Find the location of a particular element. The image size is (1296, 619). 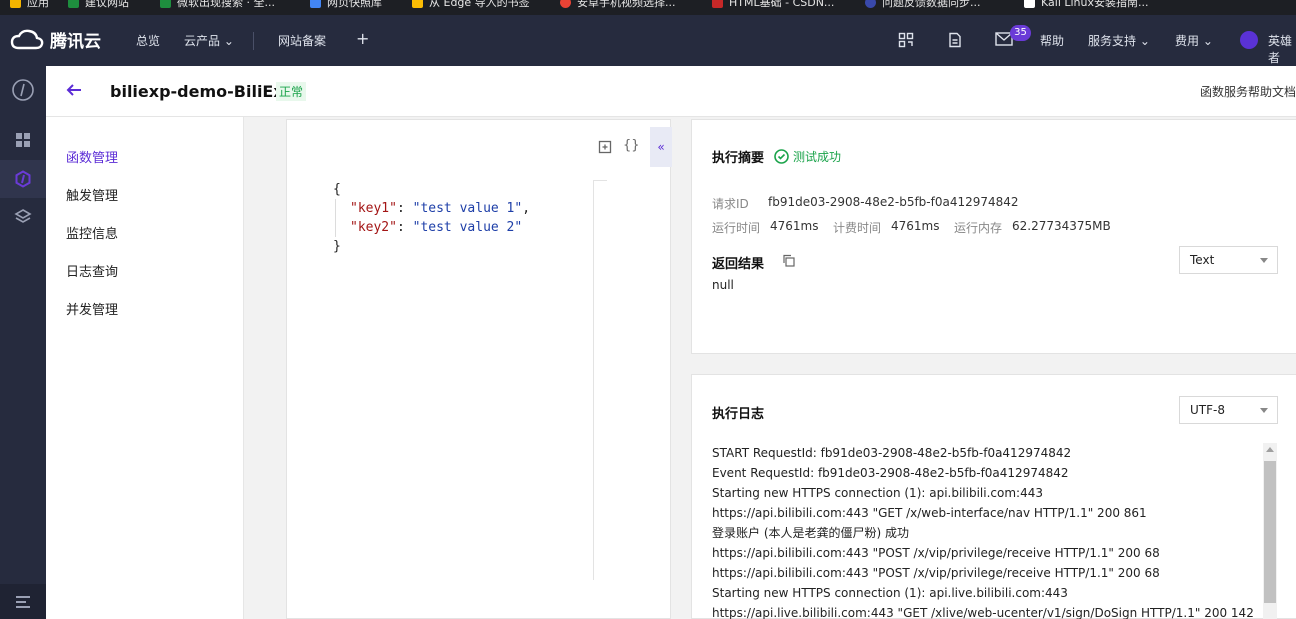

nav-help: 帮助 is located at coordinates (1052, 40).